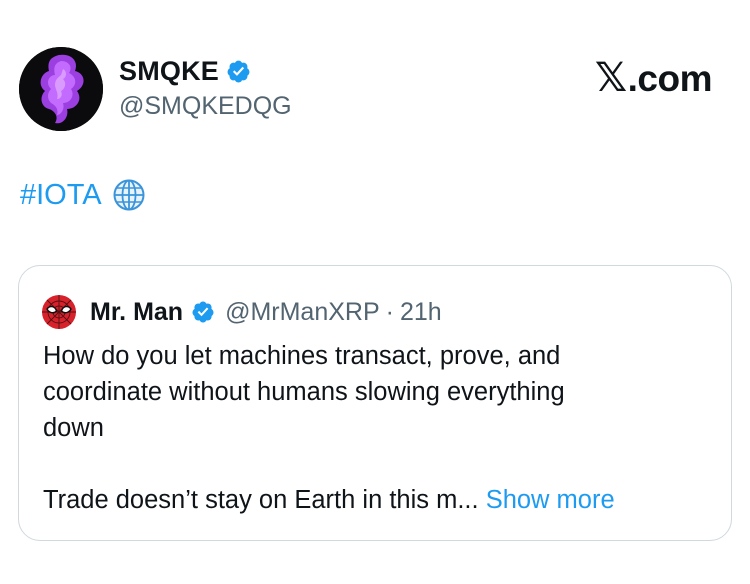  I want to click on globe-icon, so click(129, 195).